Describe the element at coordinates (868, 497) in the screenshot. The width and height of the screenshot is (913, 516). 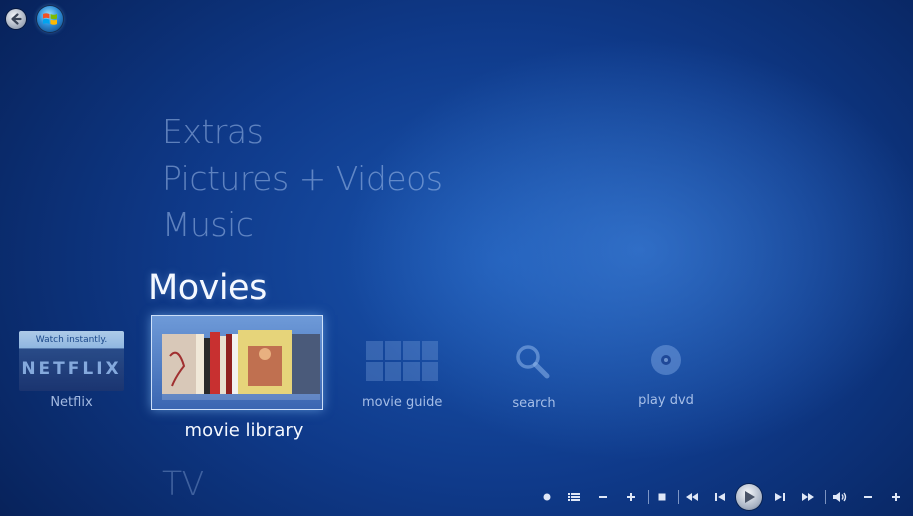
I see `volume-down-icon` at that location.